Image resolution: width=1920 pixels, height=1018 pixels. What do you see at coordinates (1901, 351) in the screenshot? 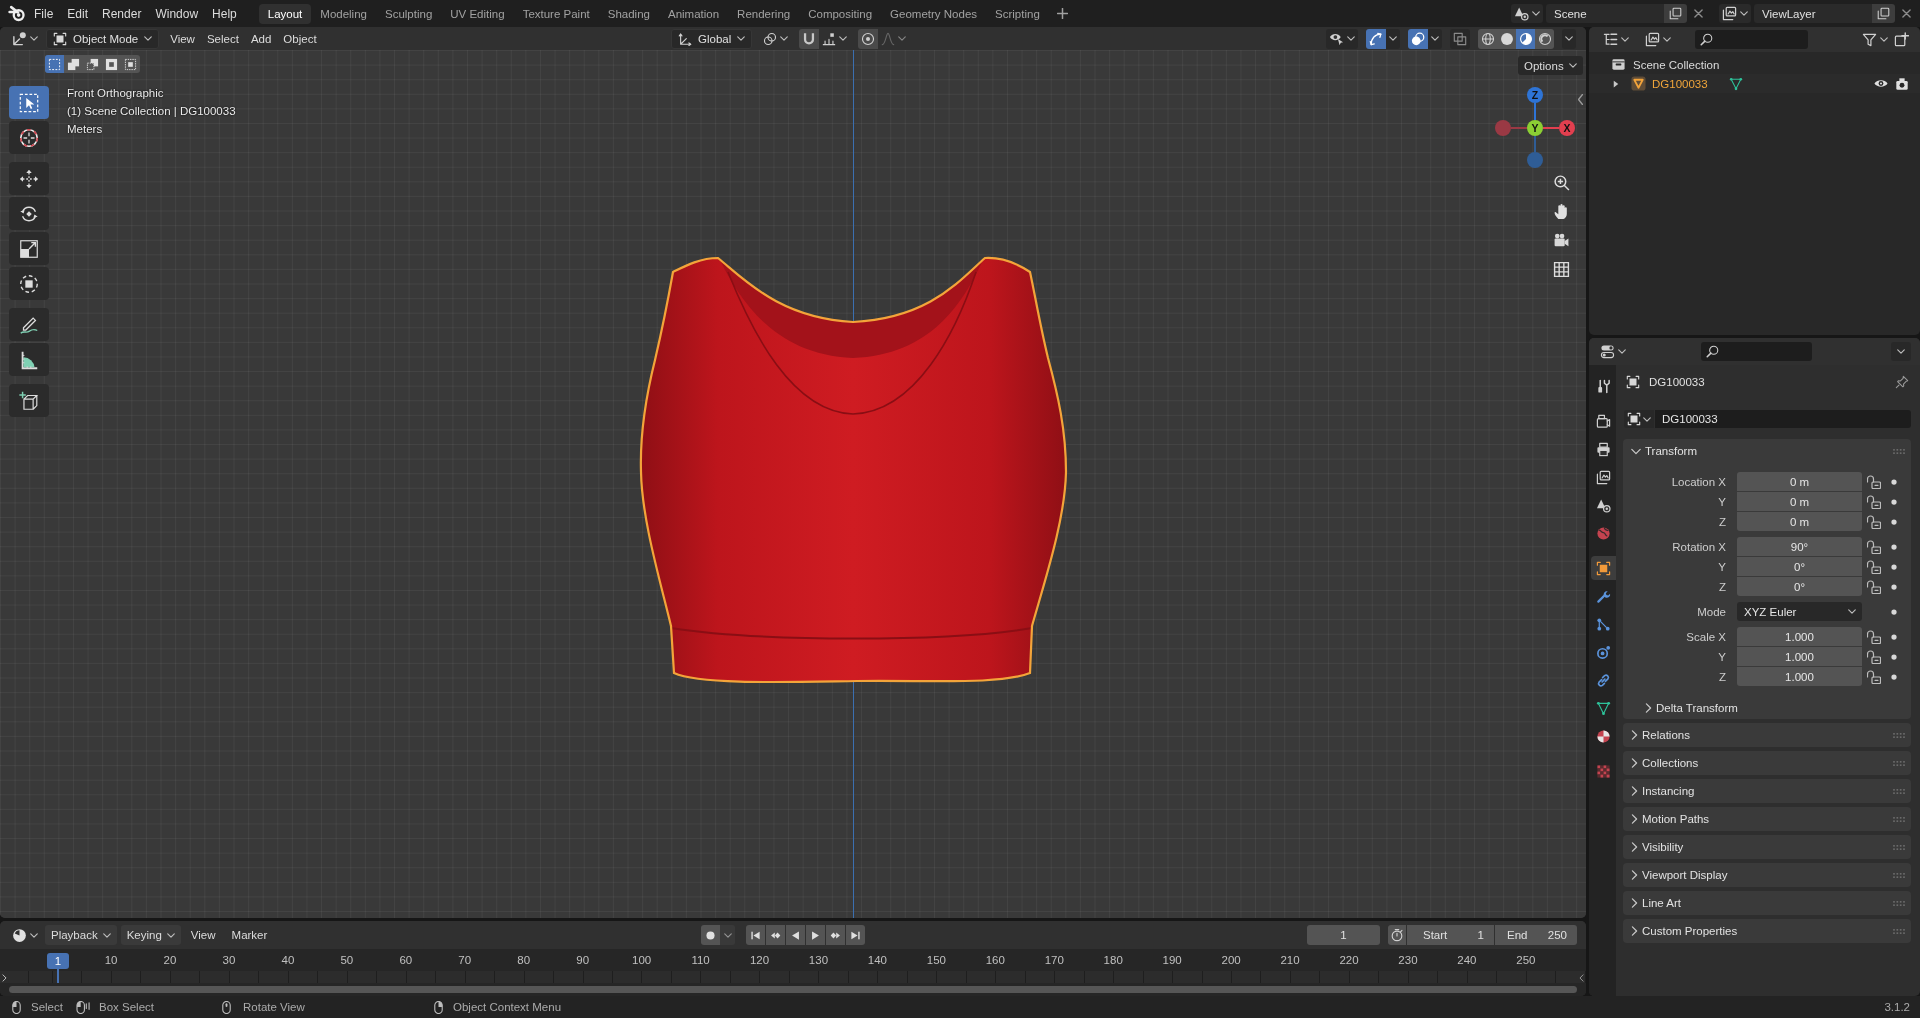
I see `options-menu-button` at bounding box center [1901, 351].